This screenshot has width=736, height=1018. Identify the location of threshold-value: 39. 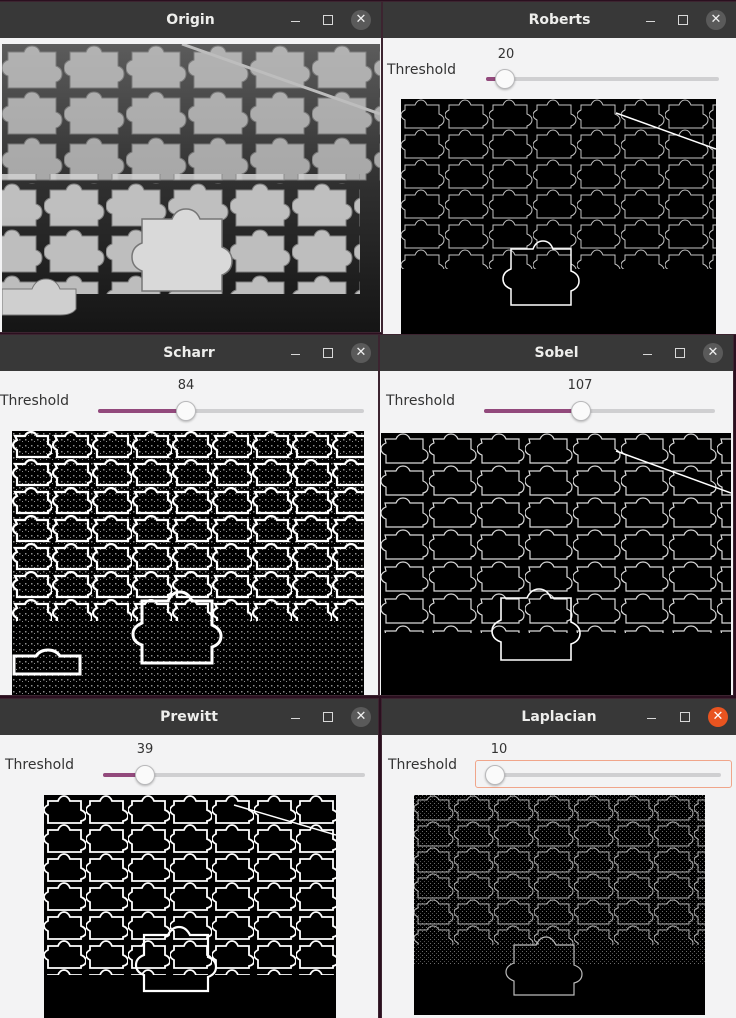
(145, 749).